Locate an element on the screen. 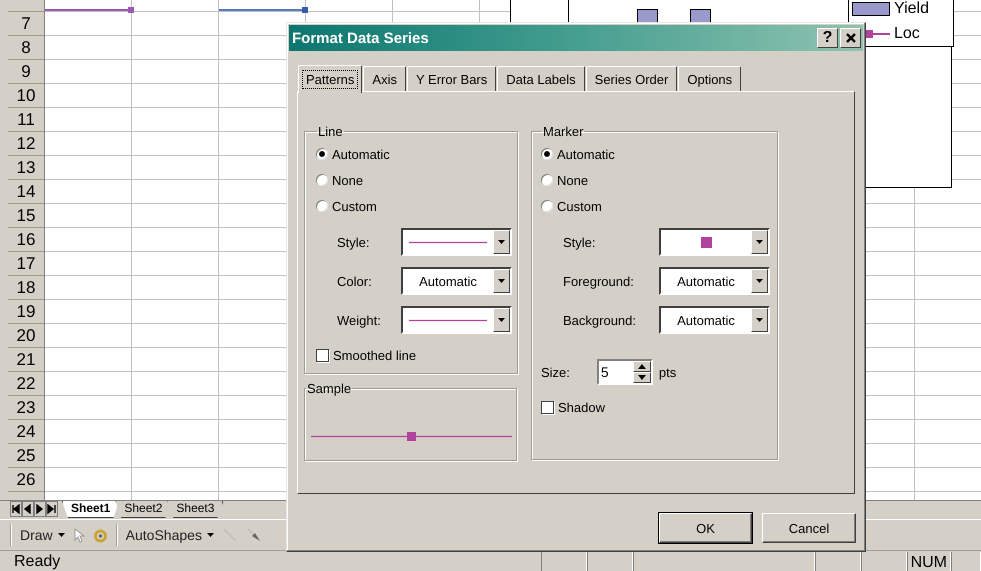 This screenshot has width=981, height=571. dialog-tab: Options is located at coordinates (710, 78).